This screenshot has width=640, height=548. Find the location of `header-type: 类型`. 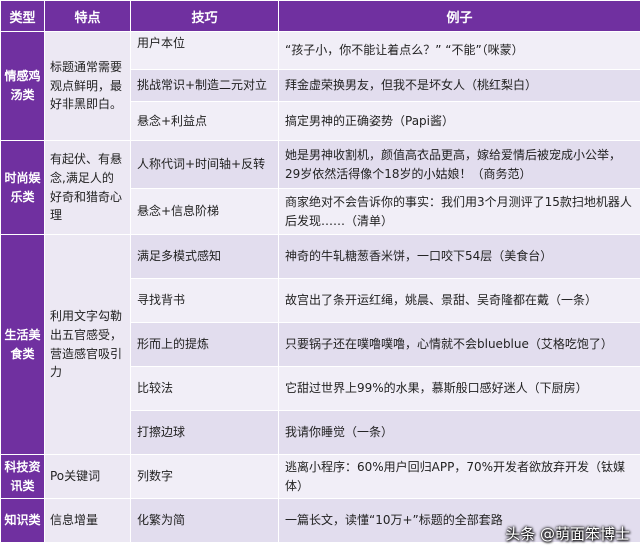

header-type: 类型 is located at coordinates (22, 16).